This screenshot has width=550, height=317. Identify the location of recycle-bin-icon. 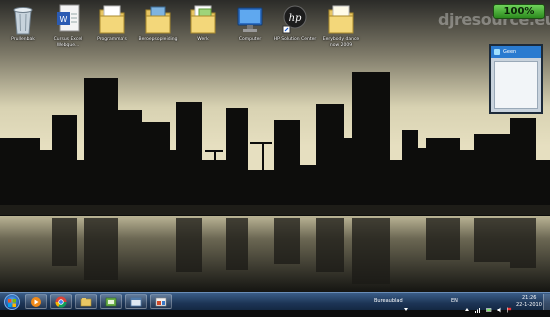
(23, 21).